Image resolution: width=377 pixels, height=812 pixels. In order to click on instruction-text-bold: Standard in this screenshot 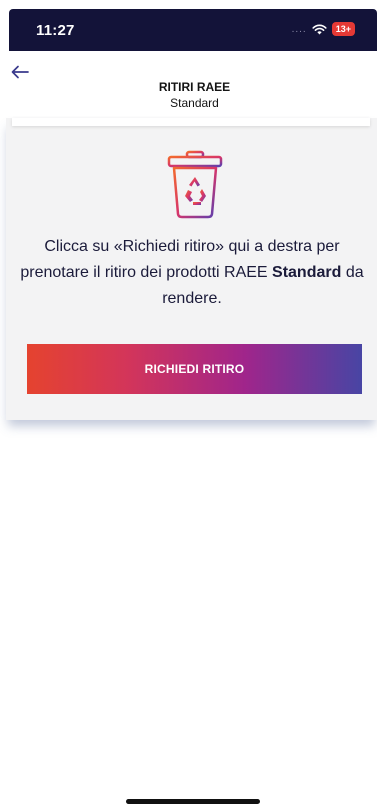, I will do `click(307, 272)`.